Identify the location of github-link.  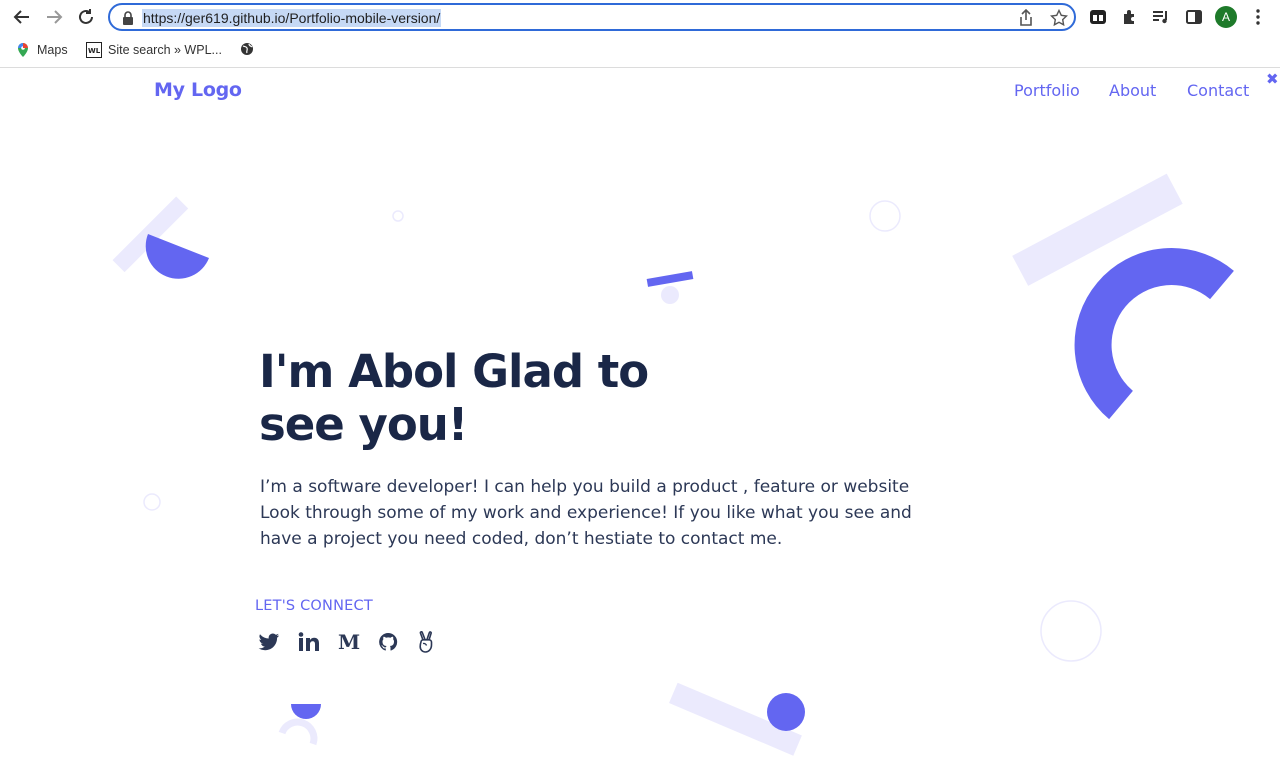
(398, 642).